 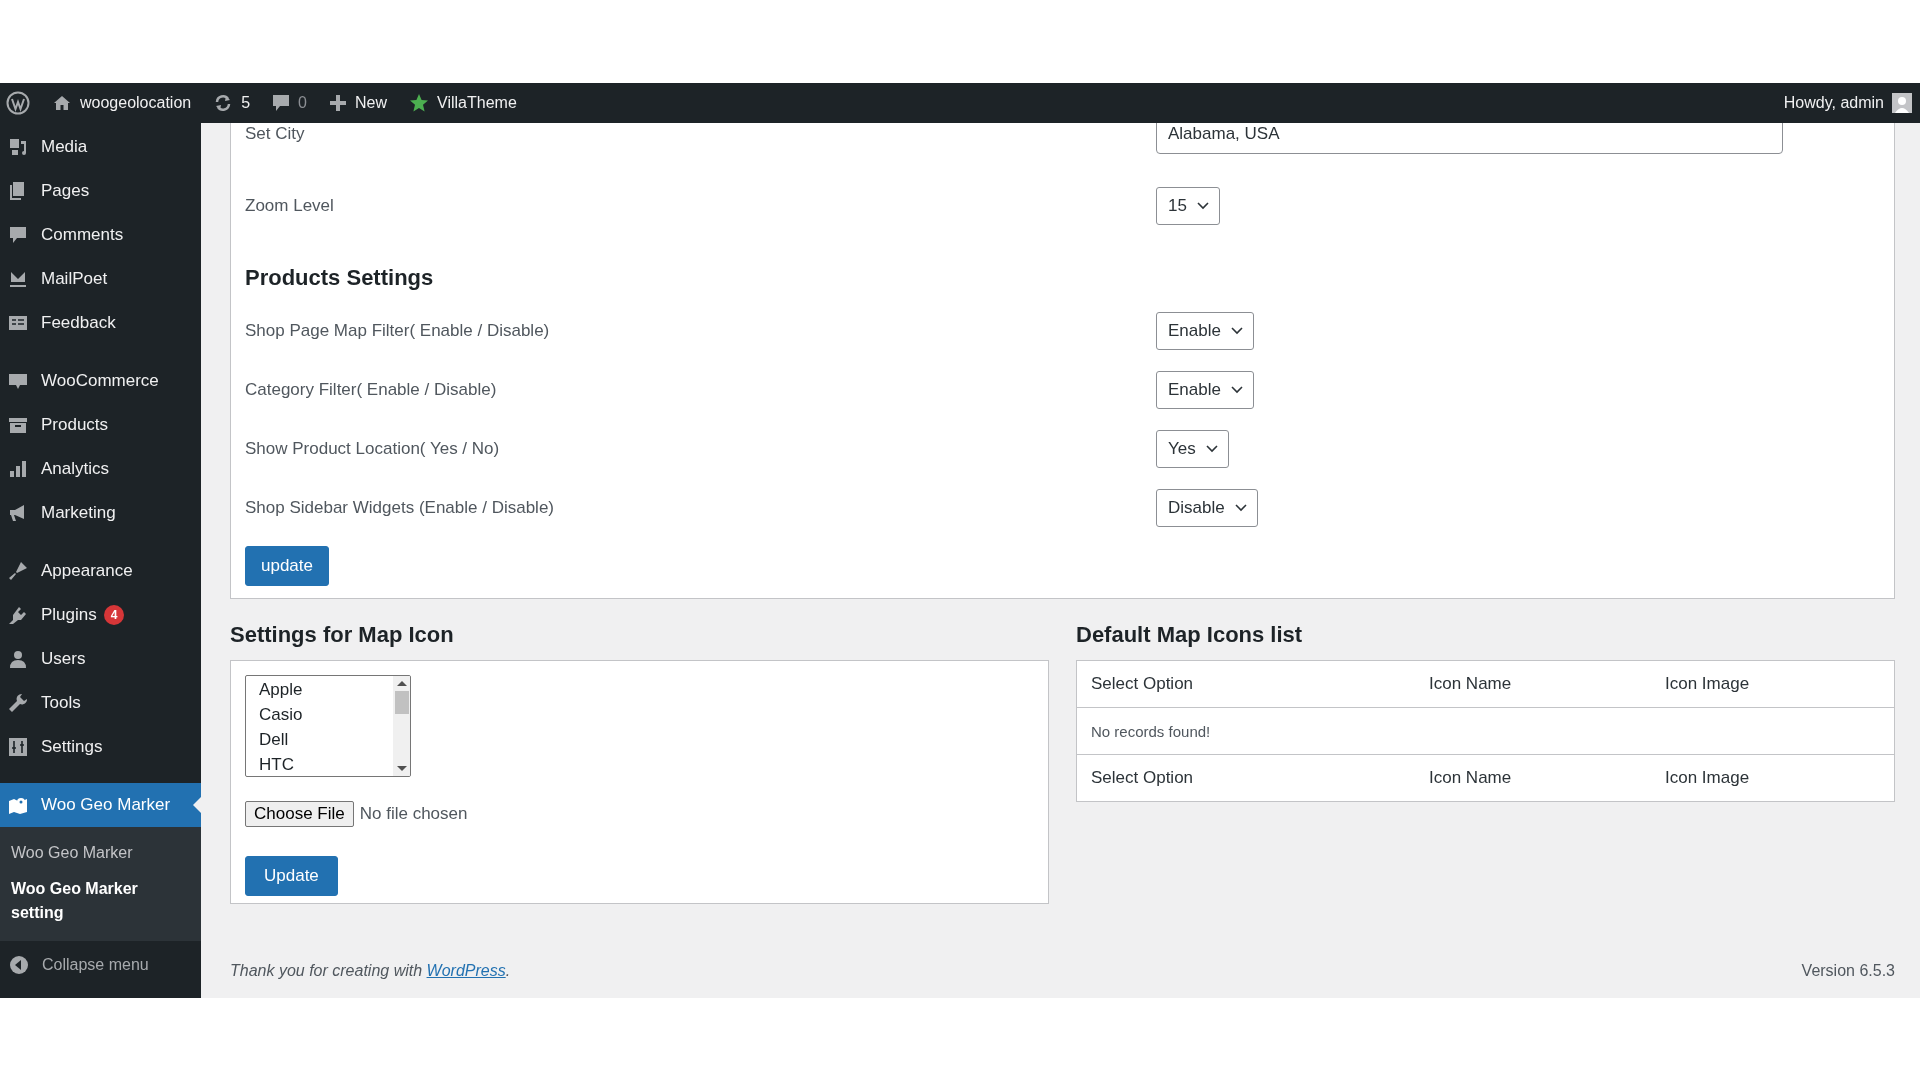 What do you see at coordinates (371, 389) in the screenshot?
I see `field-label: Category Filter( Enable / Disable)` at bounding box center [371, 389].